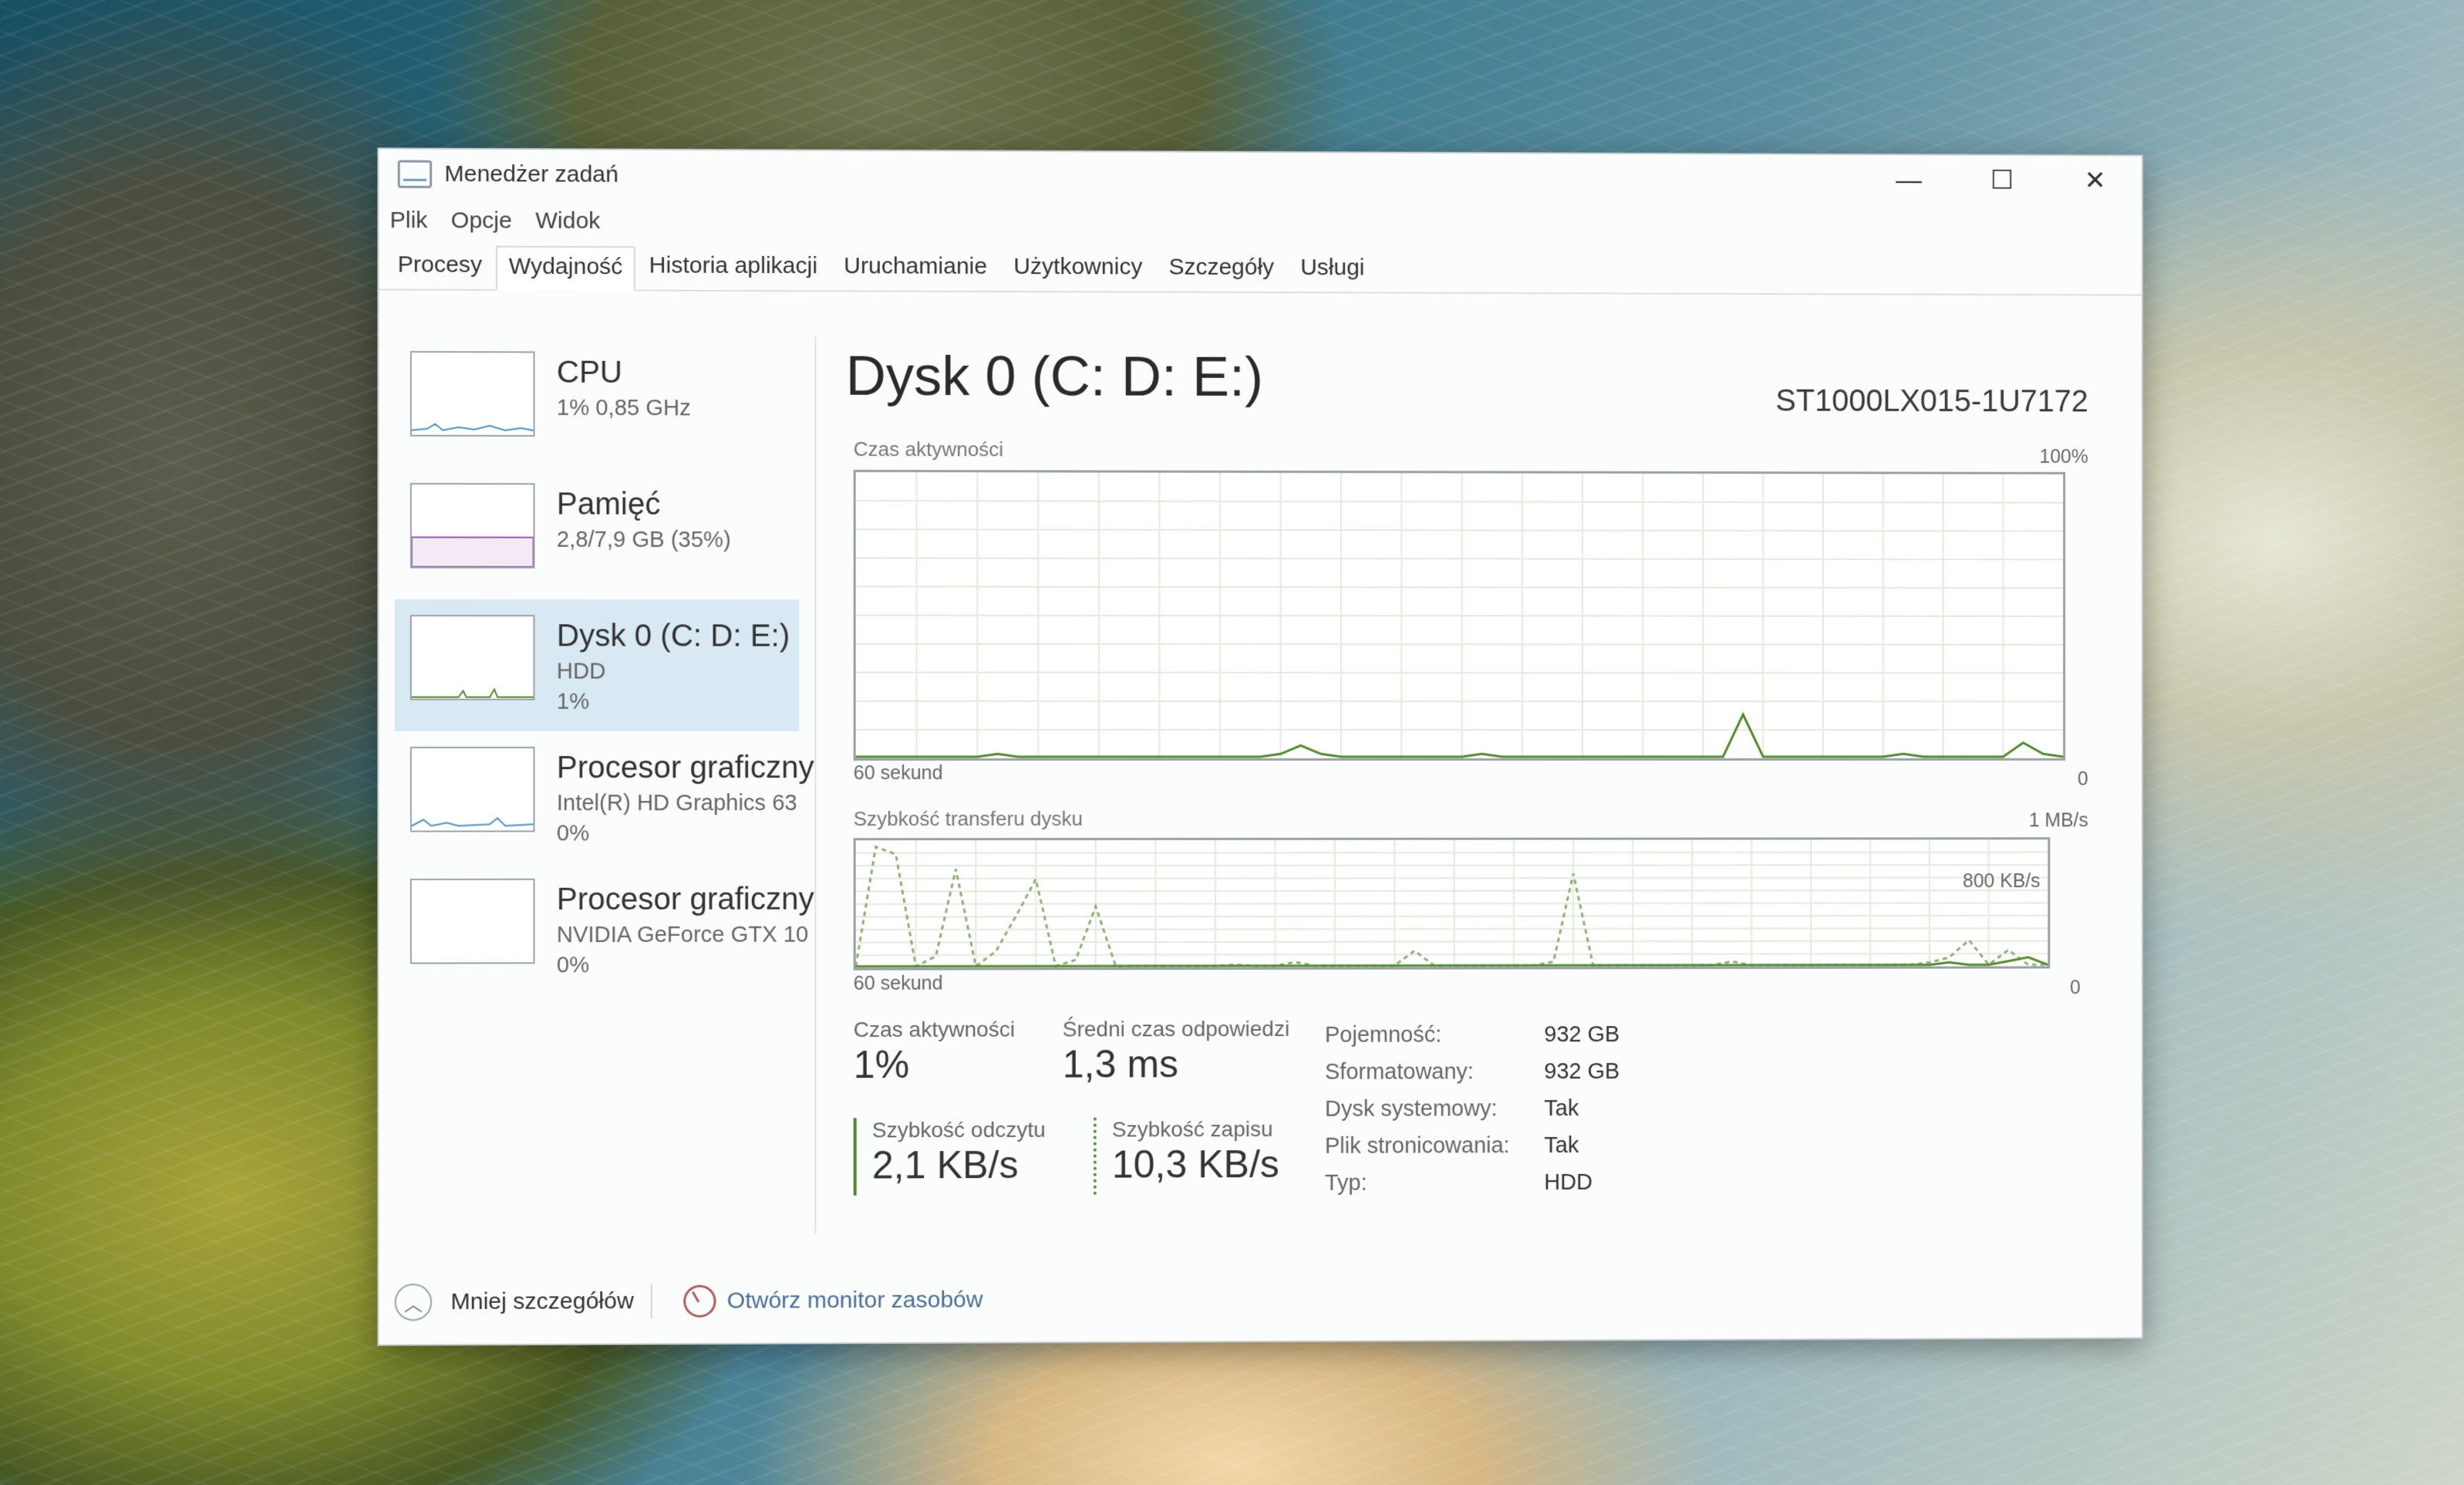 This screenshot has width=2464, height=1485. Describe the element at coordinates (733, 267) in the screenshot. I see `tab-historia-aplikacji: Historia aplikacji` at that location.